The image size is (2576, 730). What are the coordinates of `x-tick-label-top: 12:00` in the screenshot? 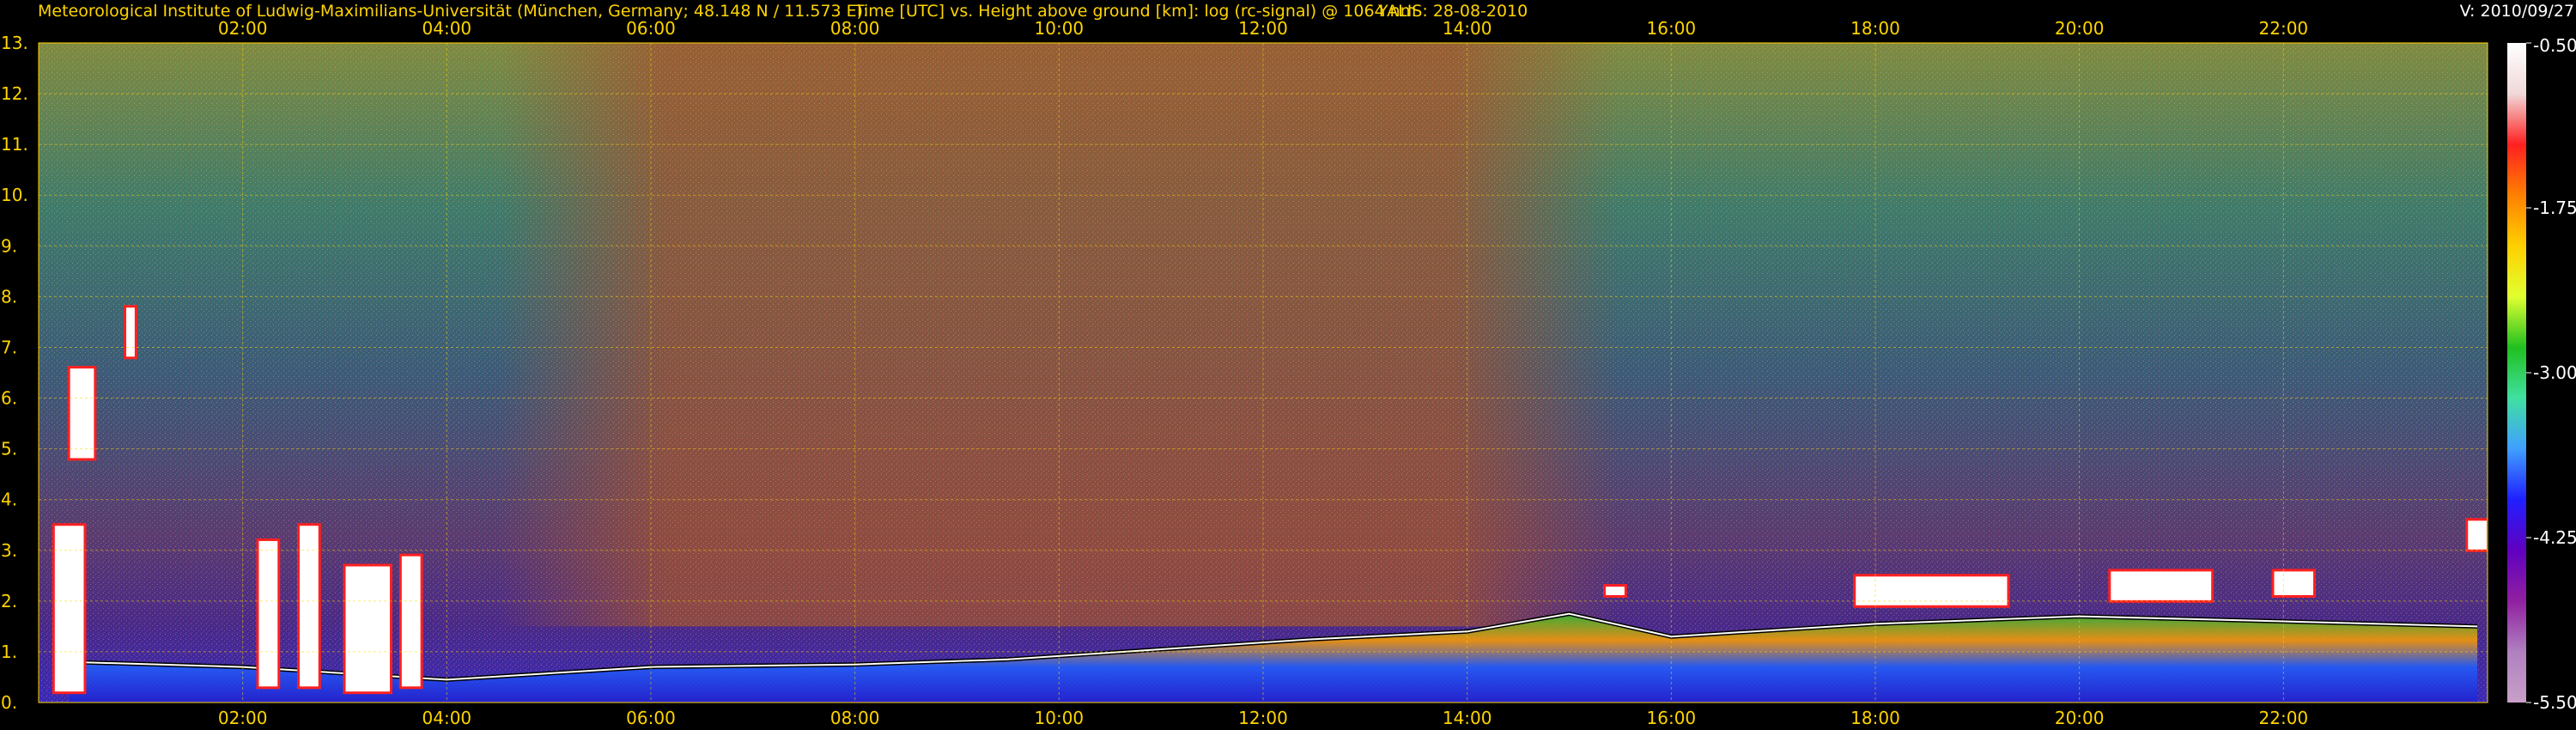 It's located at (1263, 28).